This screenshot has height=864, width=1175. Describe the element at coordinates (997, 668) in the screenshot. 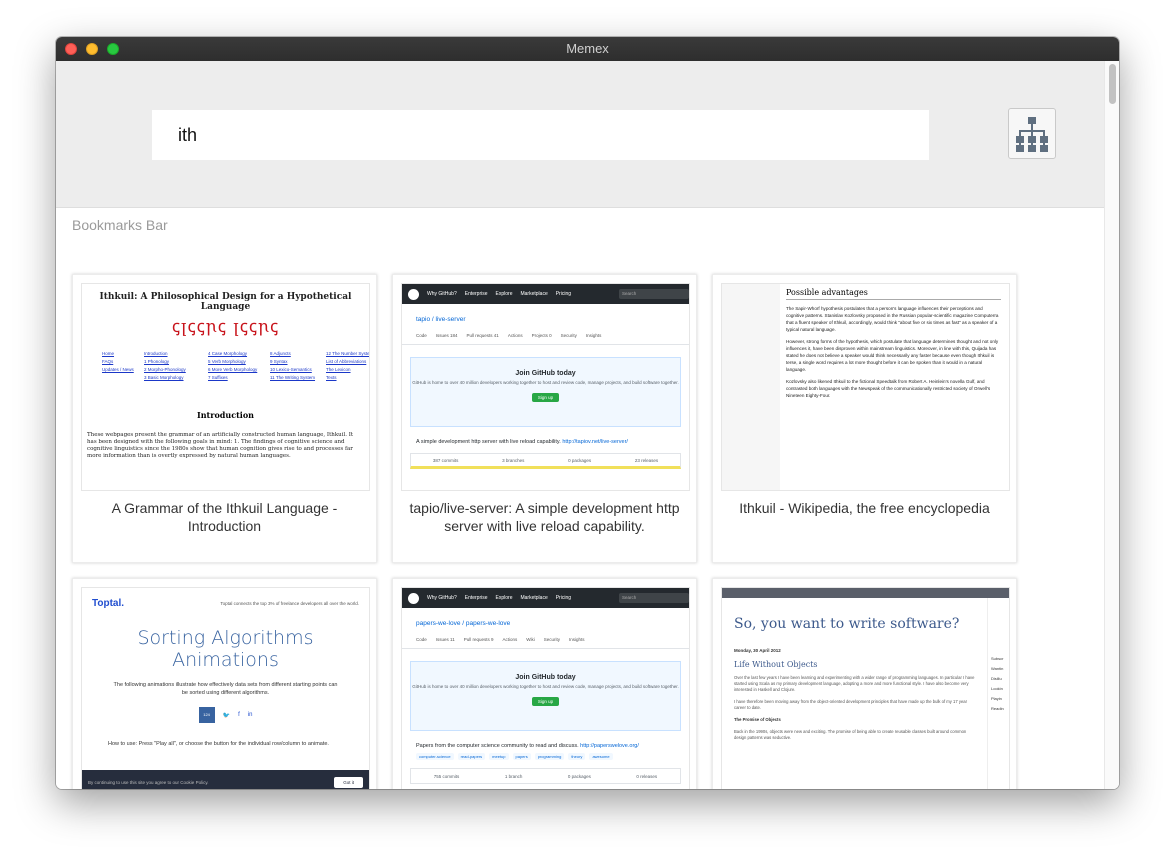

I see `thumb-side-item: Wantin` at that location.